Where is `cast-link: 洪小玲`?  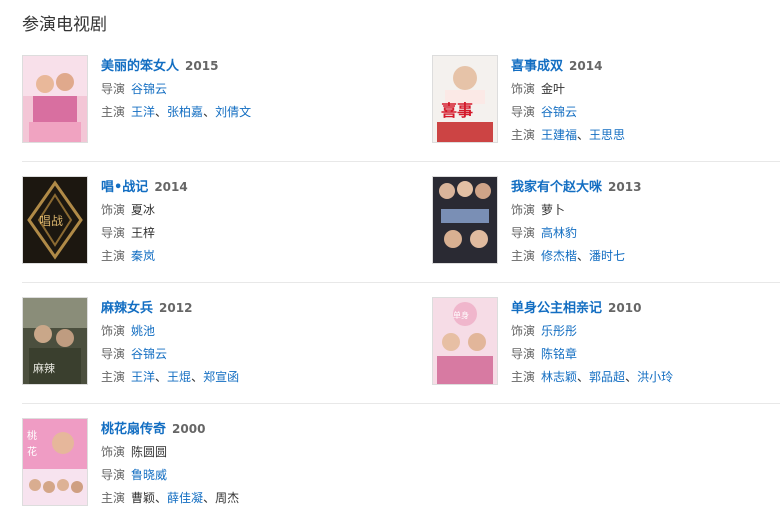
cast-link: 洪小玲 is located at coordinates (655, 377).